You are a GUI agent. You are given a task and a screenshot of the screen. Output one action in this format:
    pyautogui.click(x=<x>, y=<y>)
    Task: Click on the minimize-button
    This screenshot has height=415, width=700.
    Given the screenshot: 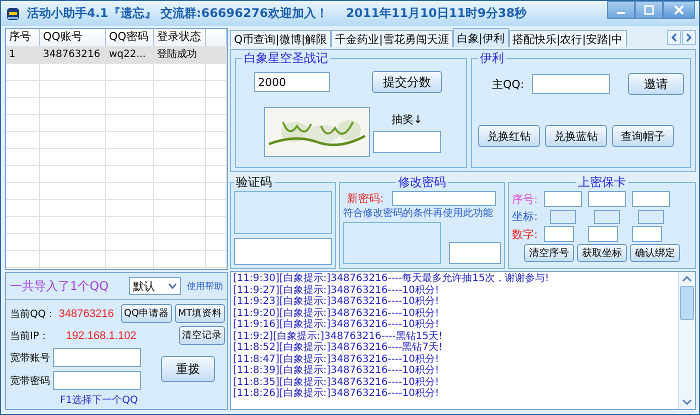 What is the action you would take?
    pyautogui.click(x=621, y=10)
    